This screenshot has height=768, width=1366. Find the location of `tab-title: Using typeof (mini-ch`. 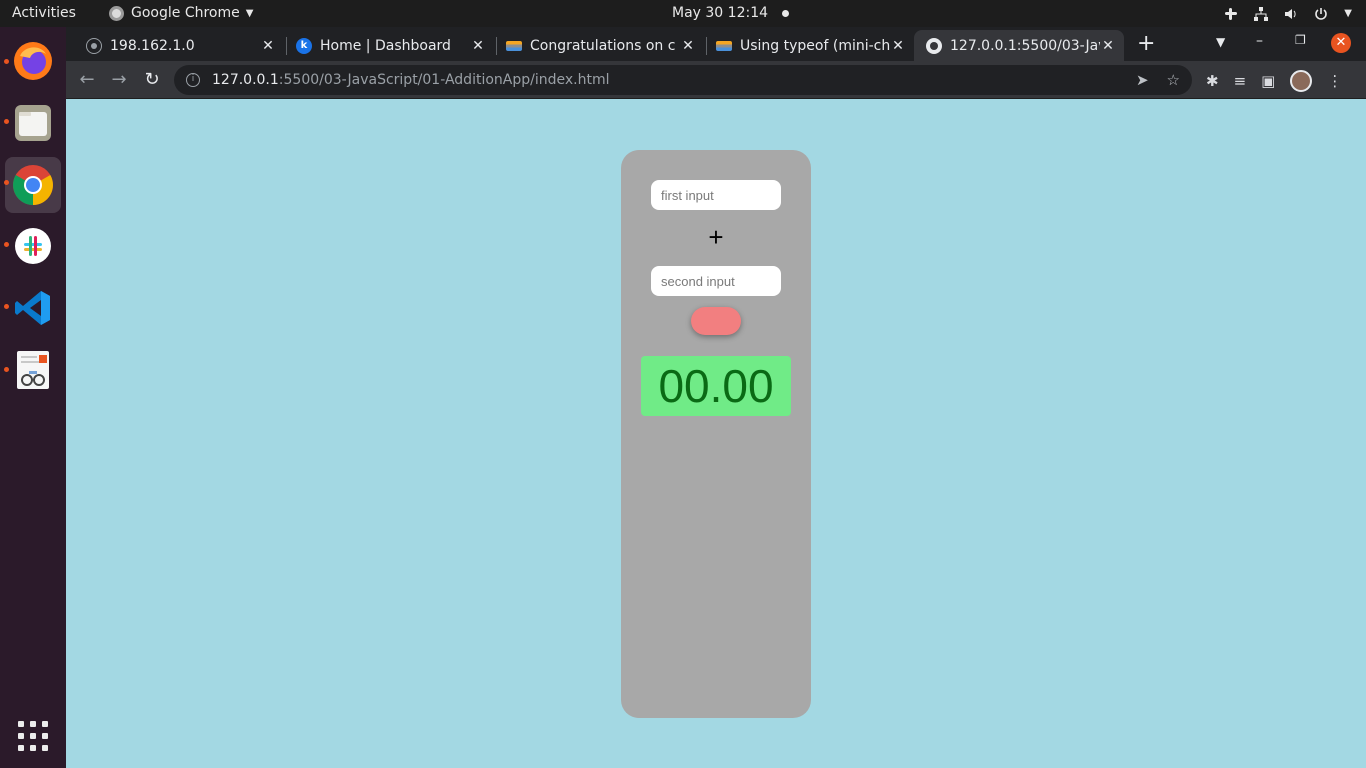

tab-title: Using typeof (mini-ch is located at coordinates (815, 45).